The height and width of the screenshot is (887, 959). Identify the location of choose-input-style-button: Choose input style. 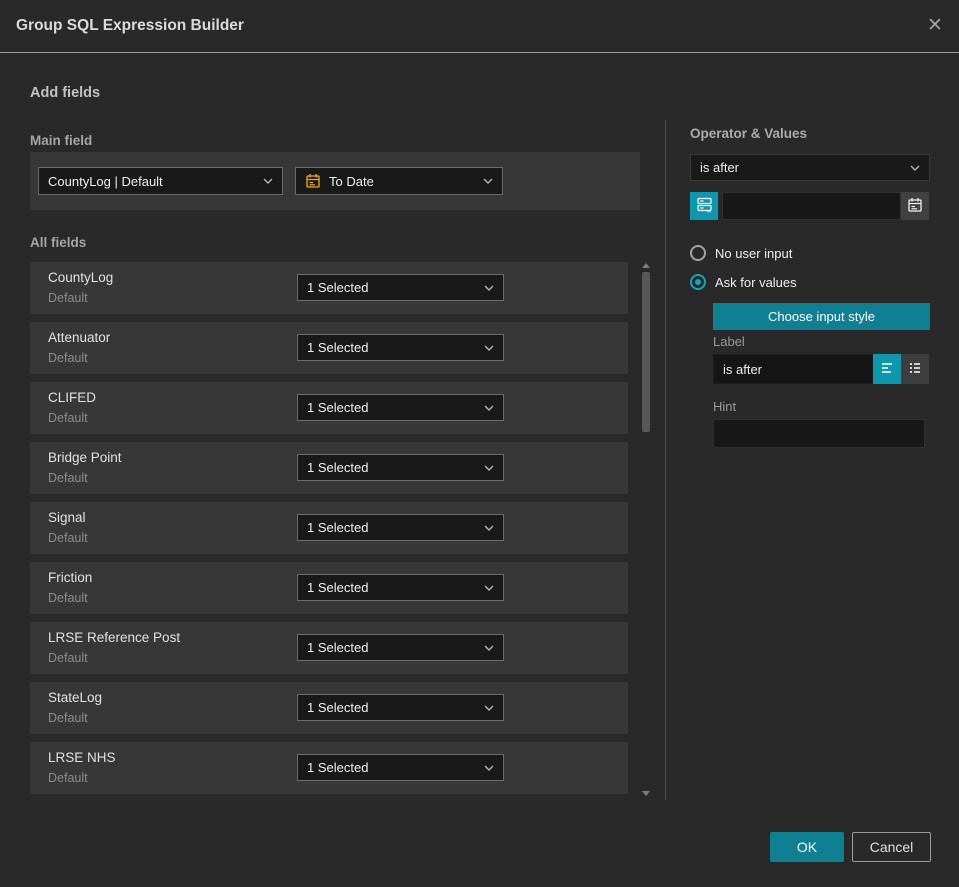
(821, 316).